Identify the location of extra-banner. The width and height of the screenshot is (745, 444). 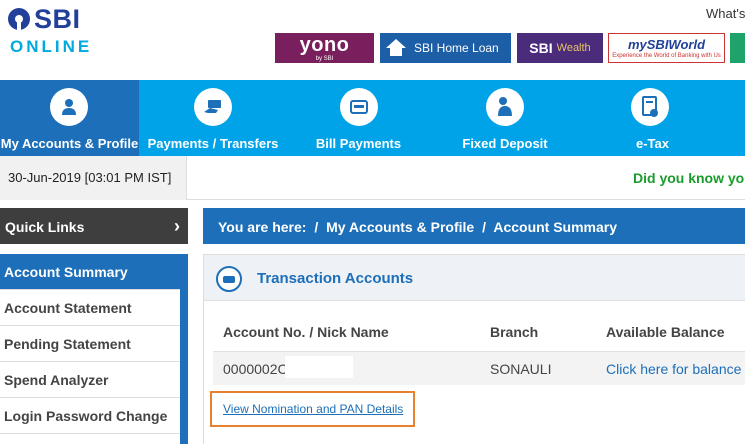
(737, 48).